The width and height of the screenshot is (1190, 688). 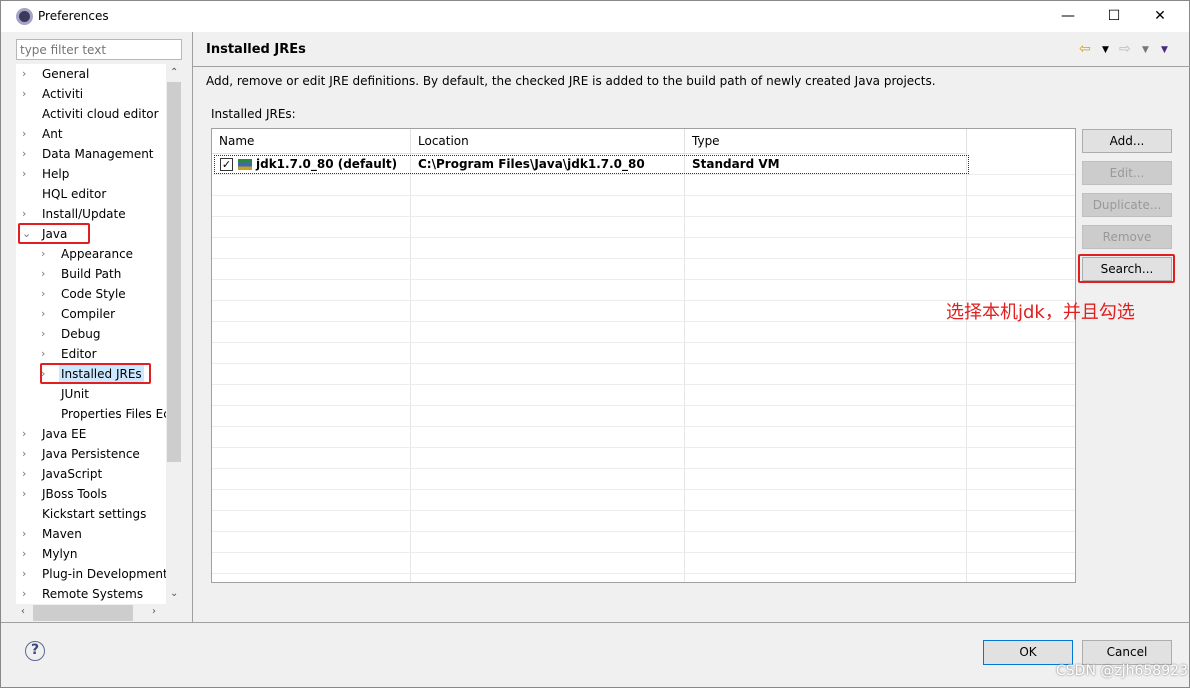 I want to click on tree-item-java-persistence: › Java Persistence, so click(x=91, y=454).